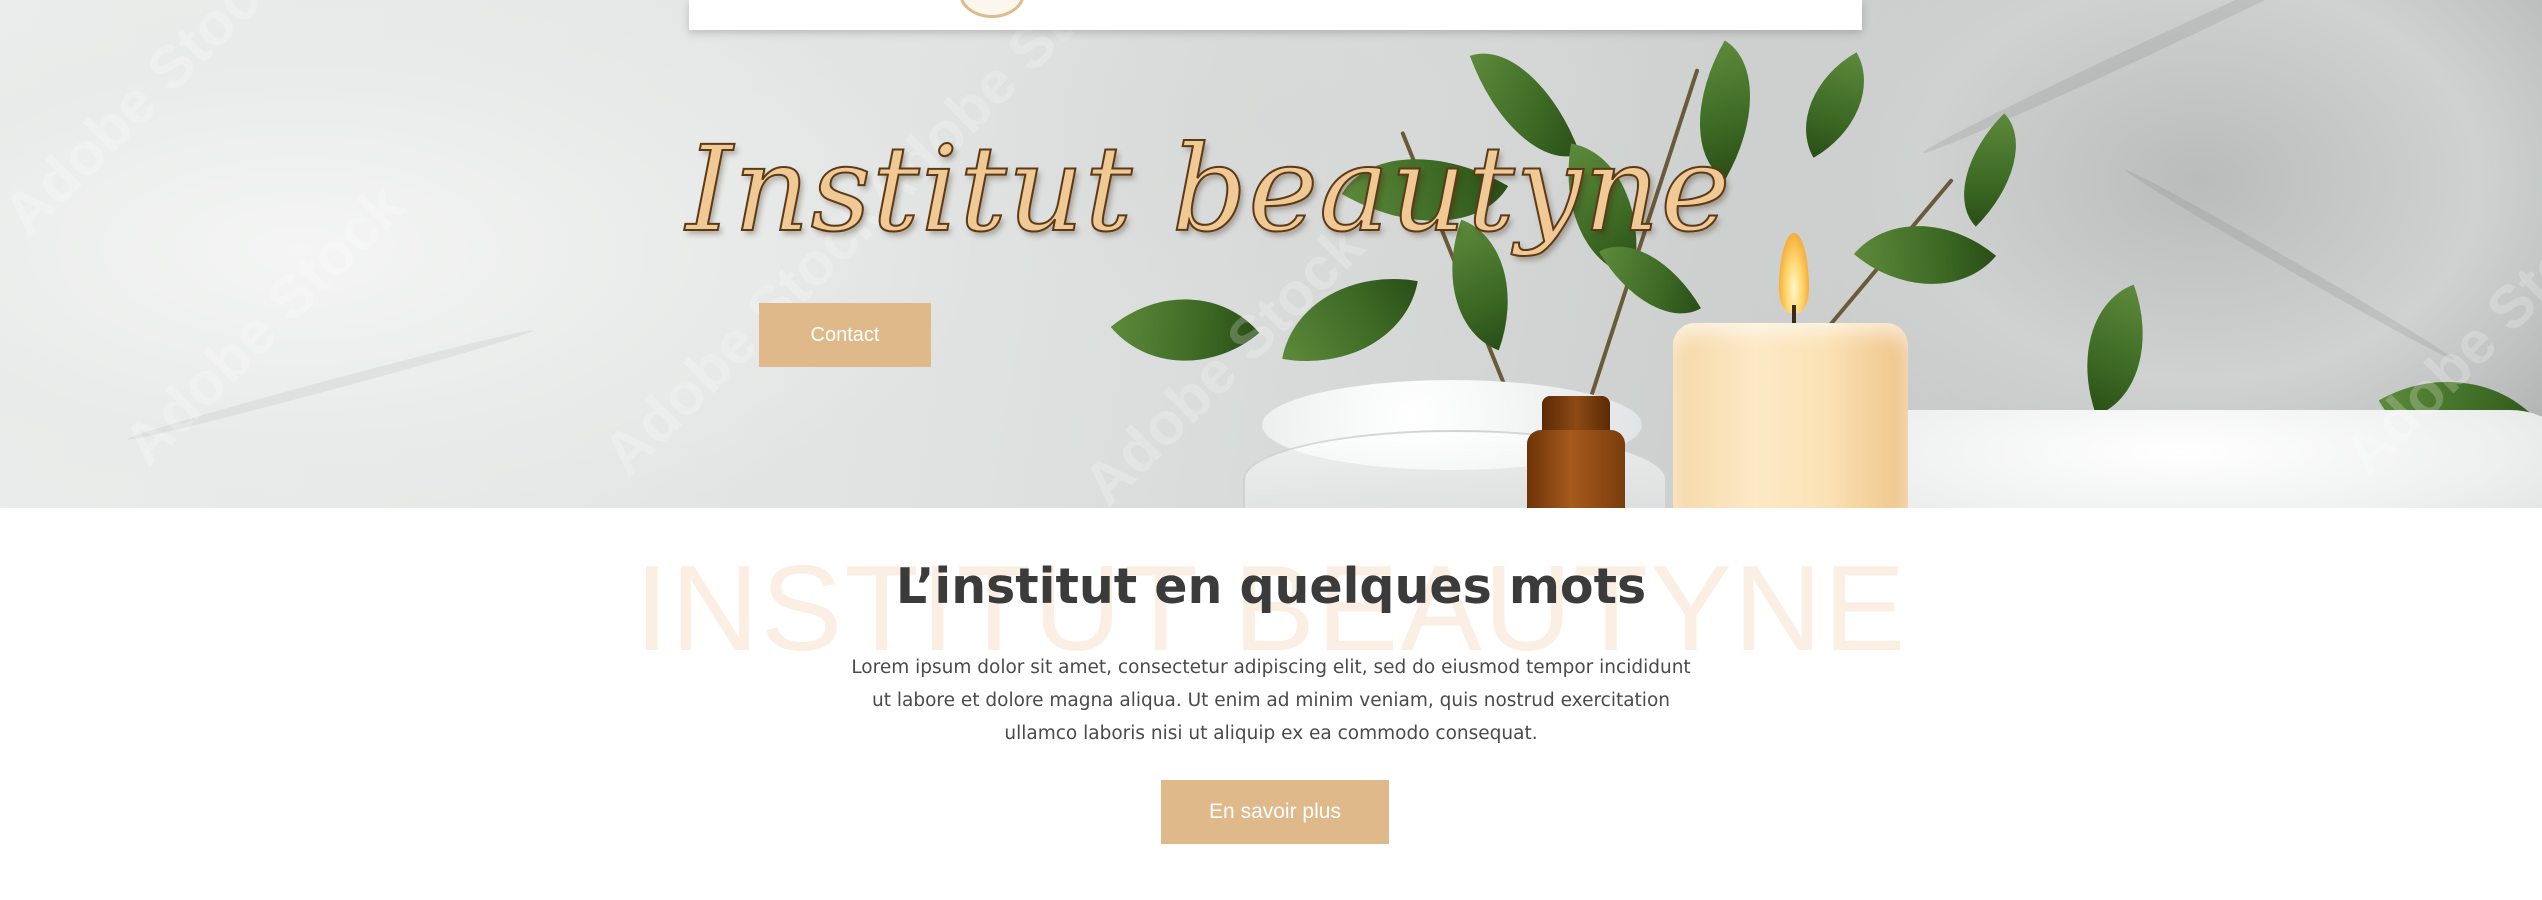 Image resolution: width=2542 pixels, height=900 pixels. I want to click on candle-flame, so click(1794, 273).